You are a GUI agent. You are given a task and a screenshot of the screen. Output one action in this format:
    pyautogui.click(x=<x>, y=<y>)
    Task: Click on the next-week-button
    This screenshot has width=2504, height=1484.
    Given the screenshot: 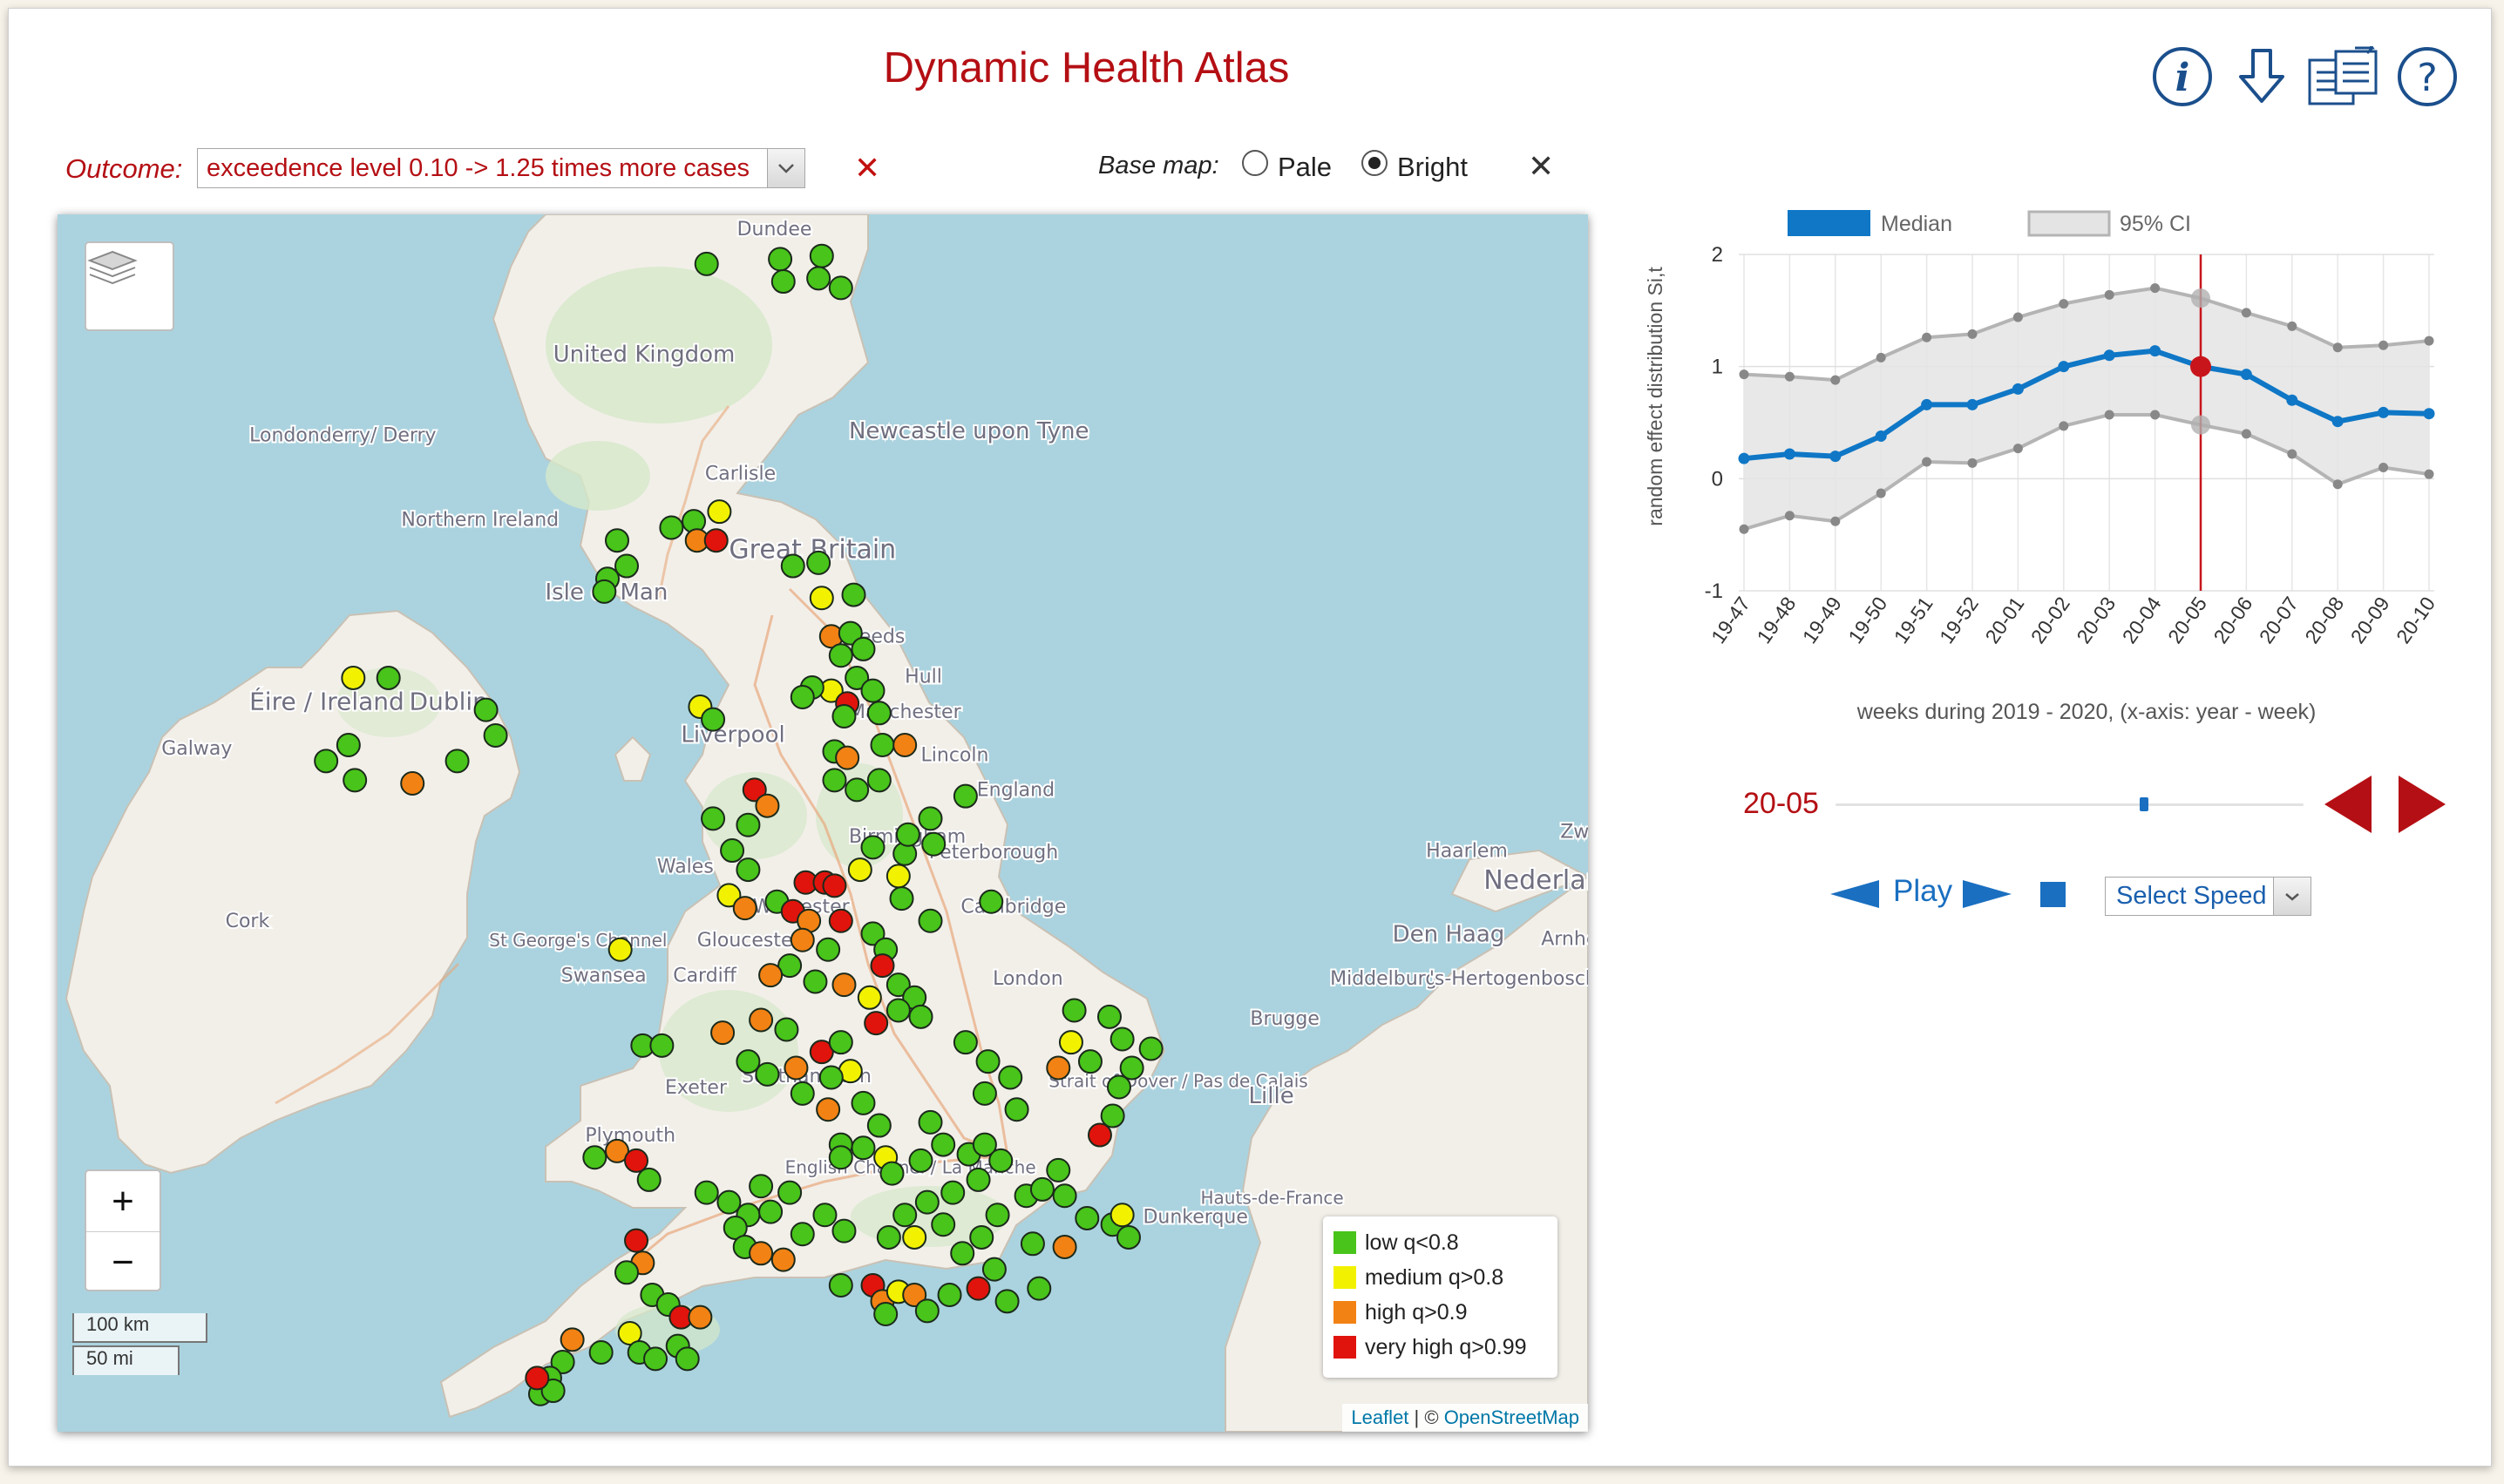 What is the action you would take?
    pyautogui.click(x=2421, y=806)
    